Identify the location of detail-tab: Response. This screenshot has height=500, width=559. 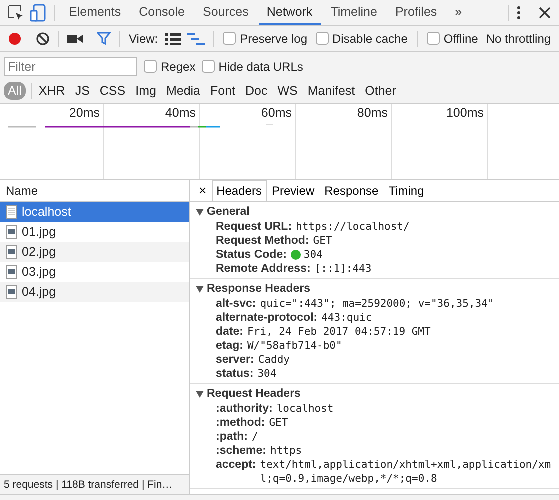
(352, 190).